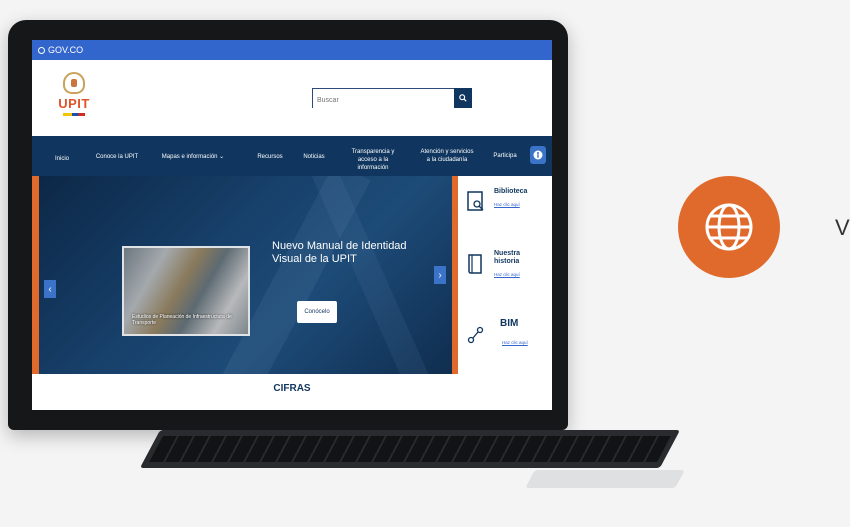  What do you see at coordinates (386, 100) in the screenshot?
I see `search-input` at bounding box center [386, 100].